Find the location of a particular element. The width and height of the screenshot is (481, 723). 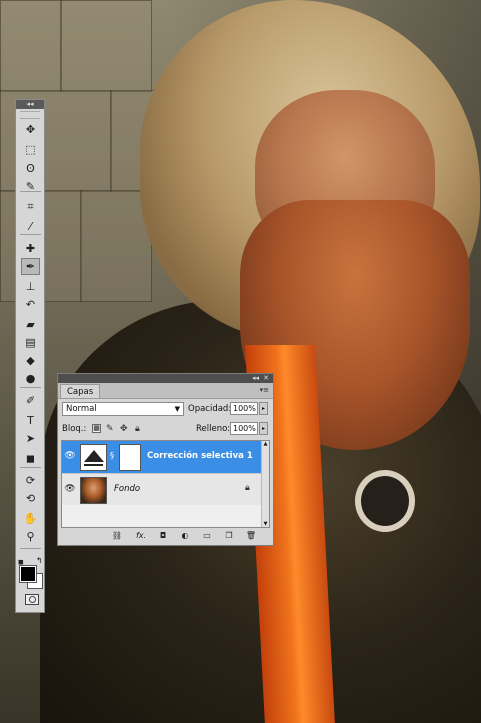

adjustment-bar is located at coordinates (93, 465).